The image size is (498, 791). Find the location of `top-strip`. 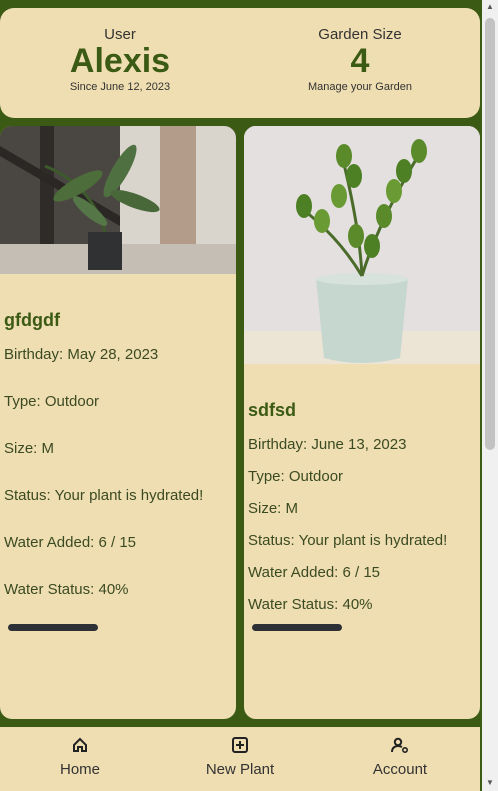

top-strip is located at coordinates (241, 4).